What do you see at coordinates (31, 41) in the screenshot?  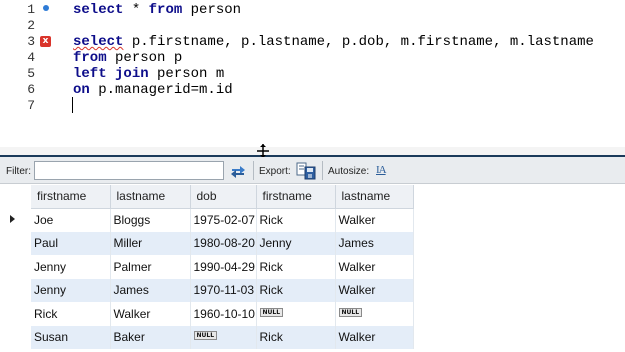 I see `line-number: 3` at bounding box center [31, 41].